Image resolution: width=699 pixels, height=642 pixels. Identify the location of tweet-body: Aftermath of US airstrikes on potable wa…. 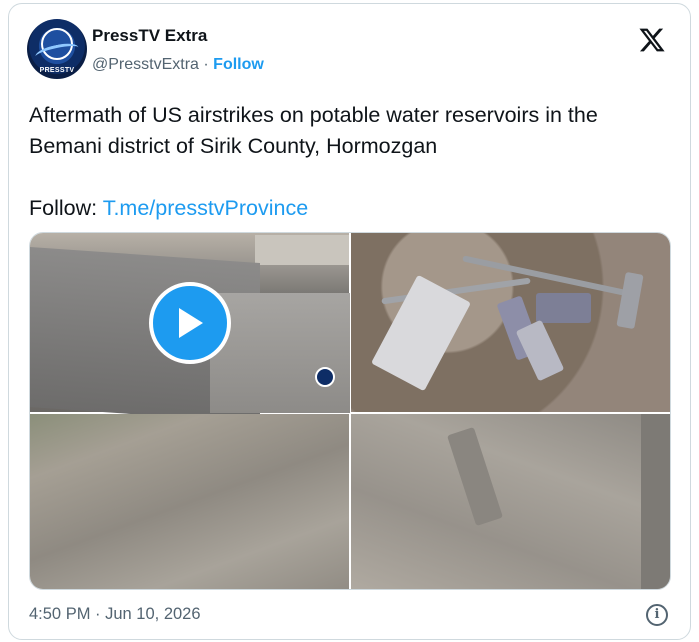
(313, 130).